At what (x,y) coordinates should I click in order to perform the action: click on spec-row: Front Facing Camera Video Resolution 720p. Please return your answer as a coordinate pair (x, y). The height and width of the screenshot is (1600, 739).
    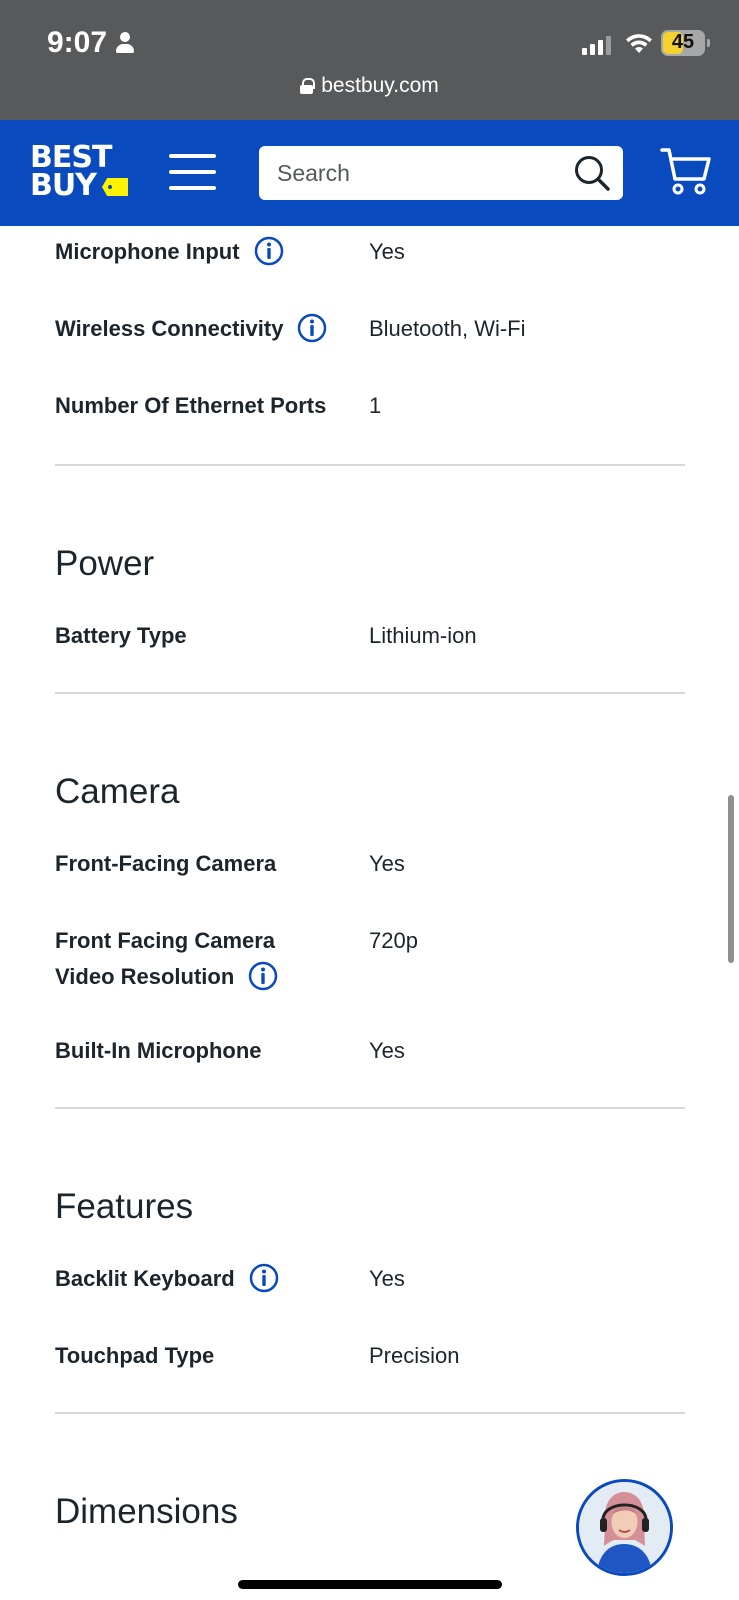
    Looking at the image, I should click on (370, 959).